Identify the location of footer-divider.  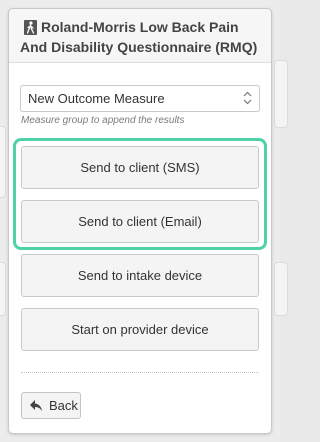
(140, 372).